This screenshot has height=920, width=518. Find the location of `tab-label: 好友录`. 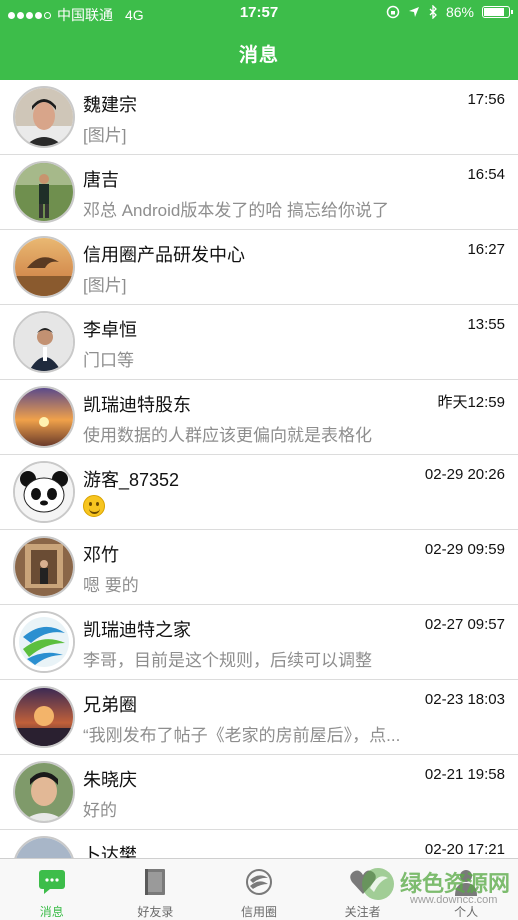

tab-label: 好友录 is located at coordinates (155, 912).